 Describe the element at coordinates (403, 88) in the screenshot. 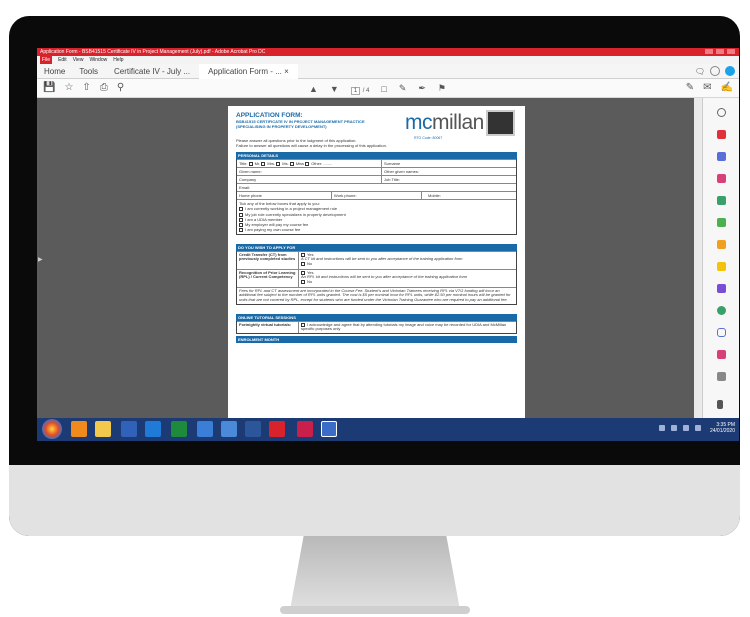

I see `pen-icon: ✎` at that location.